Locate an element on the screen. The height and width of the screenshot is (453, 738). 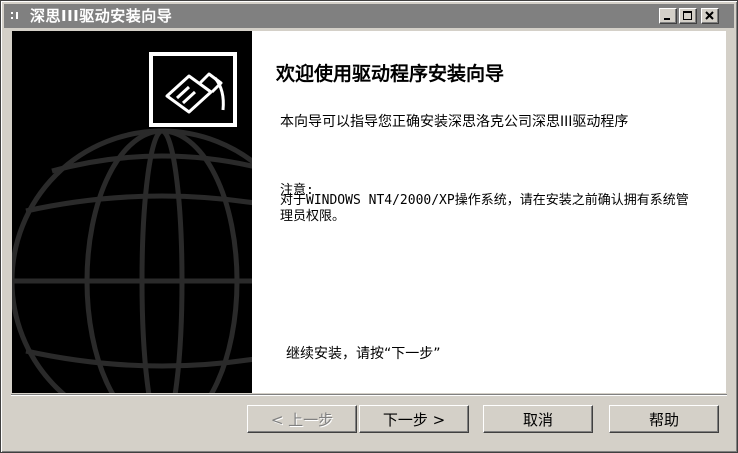
maximize-icon is located at coordinates (687, 15).